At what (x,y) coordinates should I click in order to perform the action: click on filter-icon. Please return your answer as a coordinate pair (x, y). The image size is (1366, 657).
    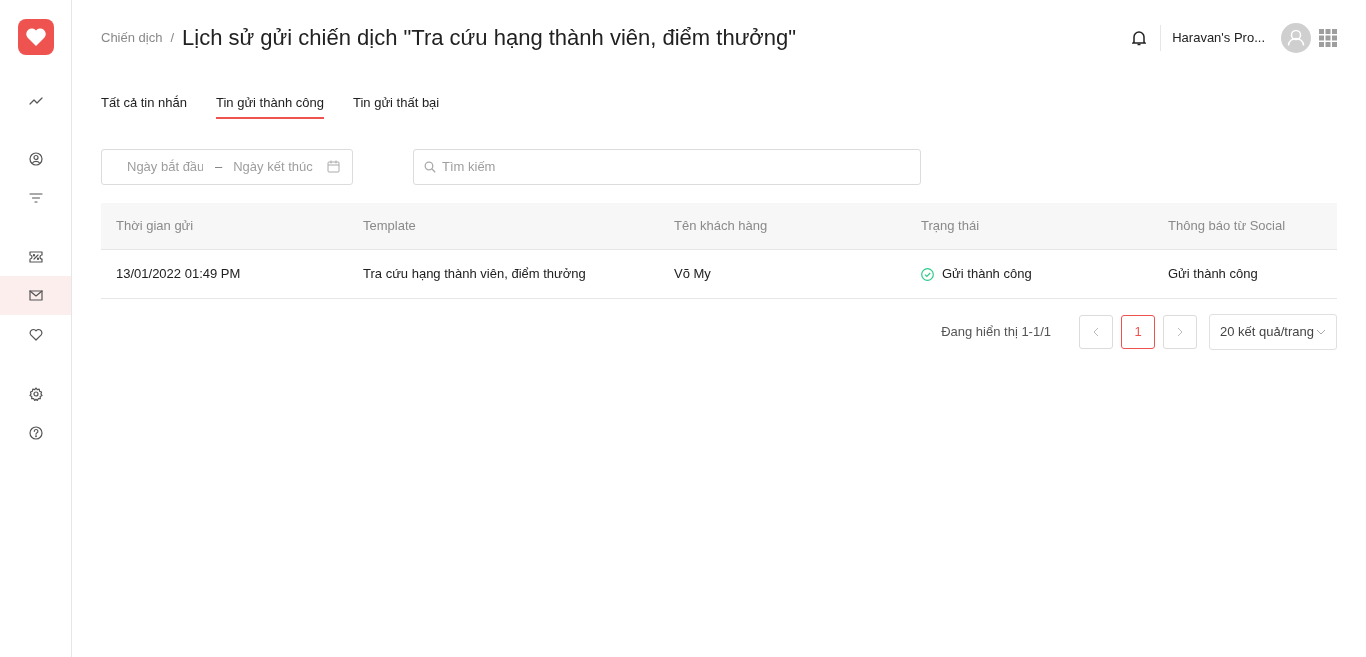
    Looking at the image, I should click on (35, 197).